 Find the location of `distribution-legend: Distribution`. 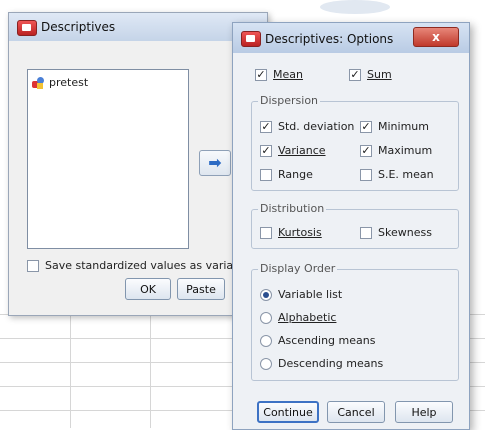

distribution-legend: Distribution is located at coordinates (292, 208).